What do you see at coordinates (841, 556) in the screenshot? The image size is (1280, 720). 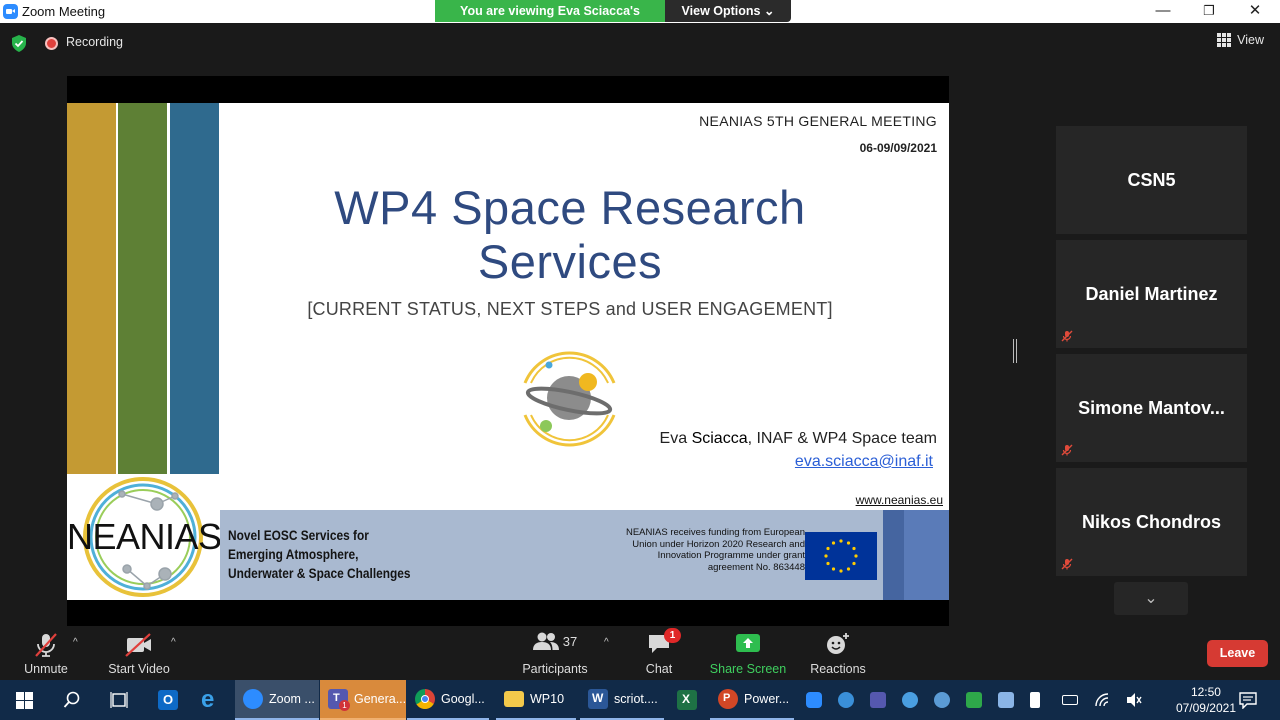 I see `eu-flag-icon` at bounding box center [841, 556].